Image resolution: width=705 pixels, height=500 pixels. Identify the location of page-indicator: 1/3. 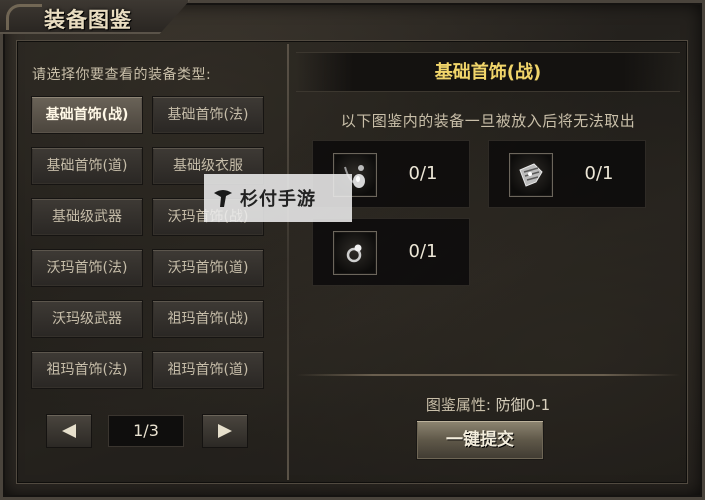
(146, 431).